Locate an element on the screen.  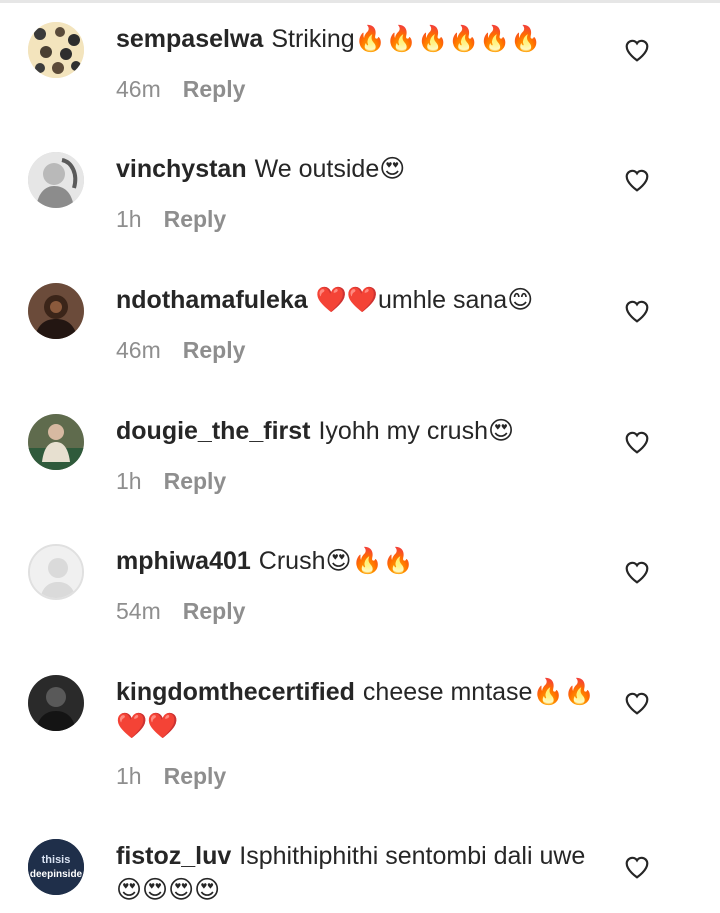
comment-message: Crush😍🔥🔥 is located at coordinates (336, 561).